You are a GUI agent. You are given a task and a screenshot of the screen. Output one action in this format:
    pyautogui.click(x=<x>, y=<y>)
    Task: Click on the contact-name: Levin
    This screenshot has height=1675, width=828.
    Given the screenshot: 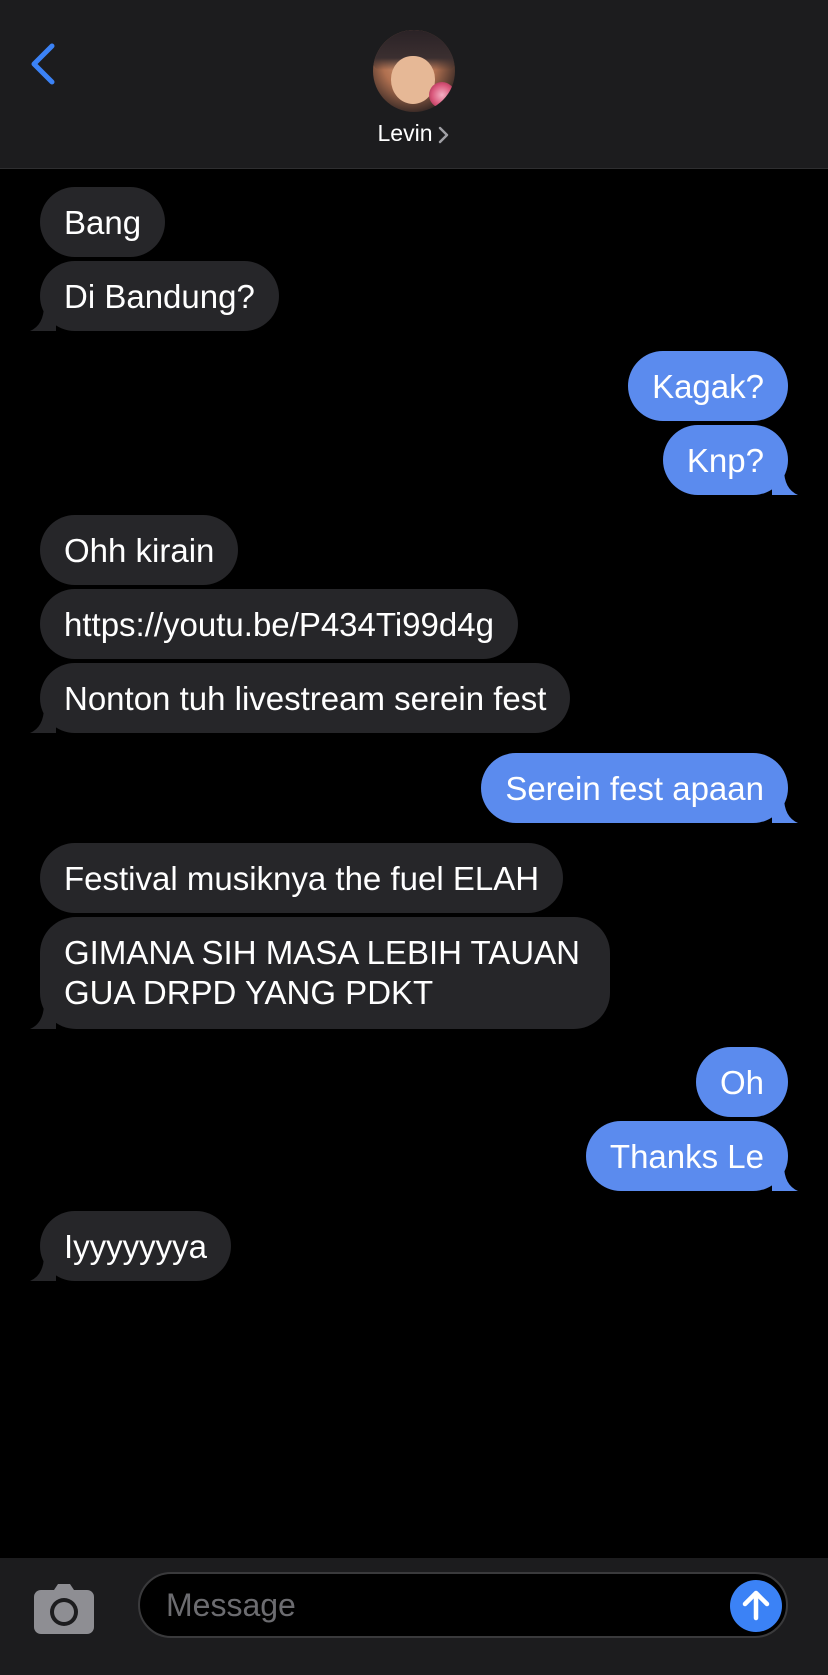 What is the action you would take?
    pyautogui.click(x=405, y=133)
    